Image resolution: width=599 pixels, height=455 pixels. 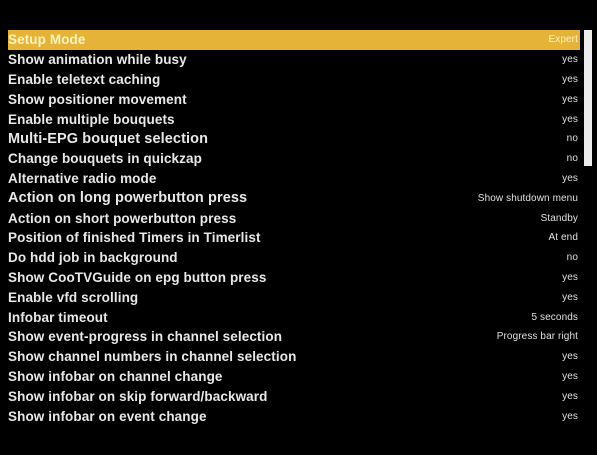 I want to click on menu-item-positioner-movement: Show positioner movement yes, so click(x=294, y=99).